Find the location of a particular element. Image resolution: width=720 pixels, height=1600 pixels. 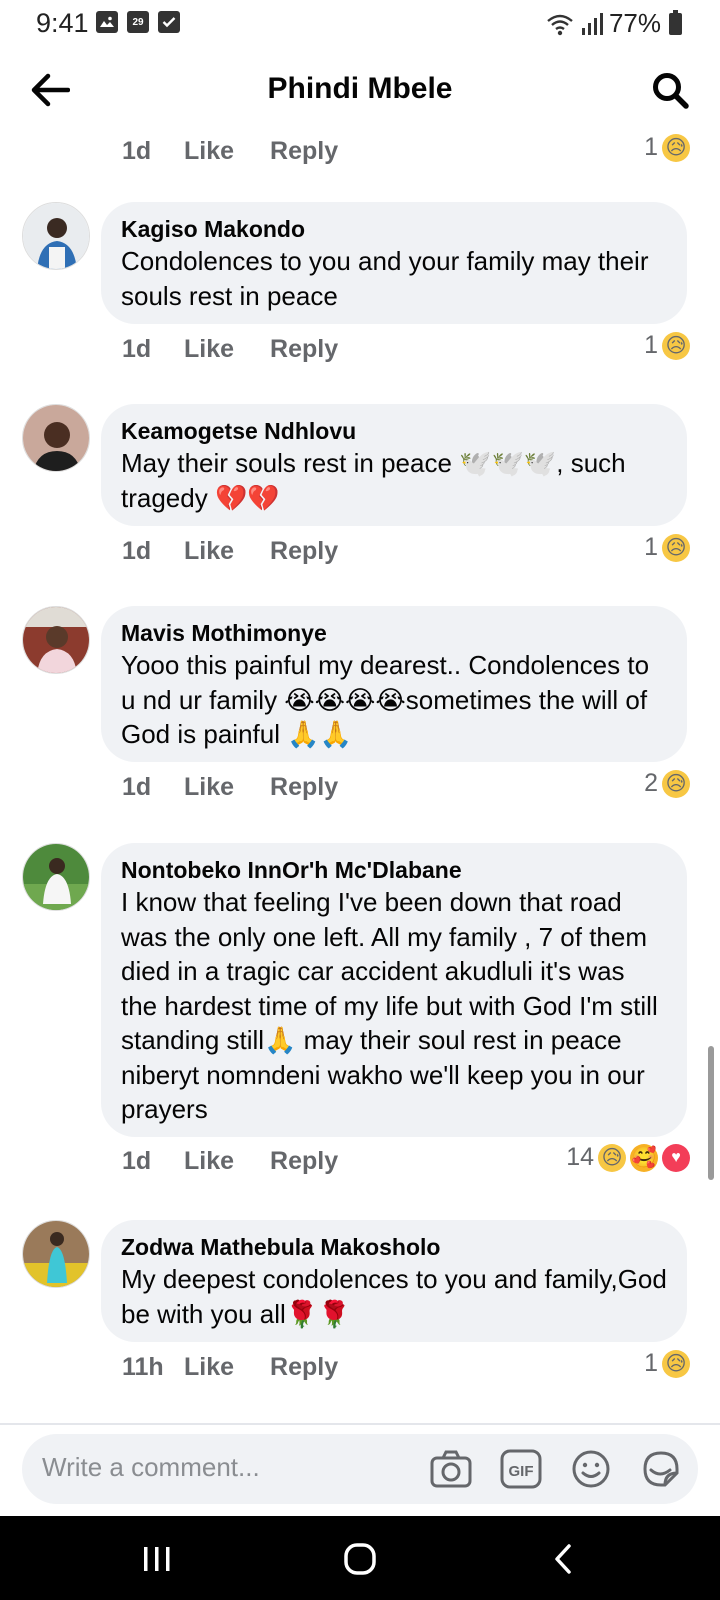

recents-button is located at coordinates (157, 1559).